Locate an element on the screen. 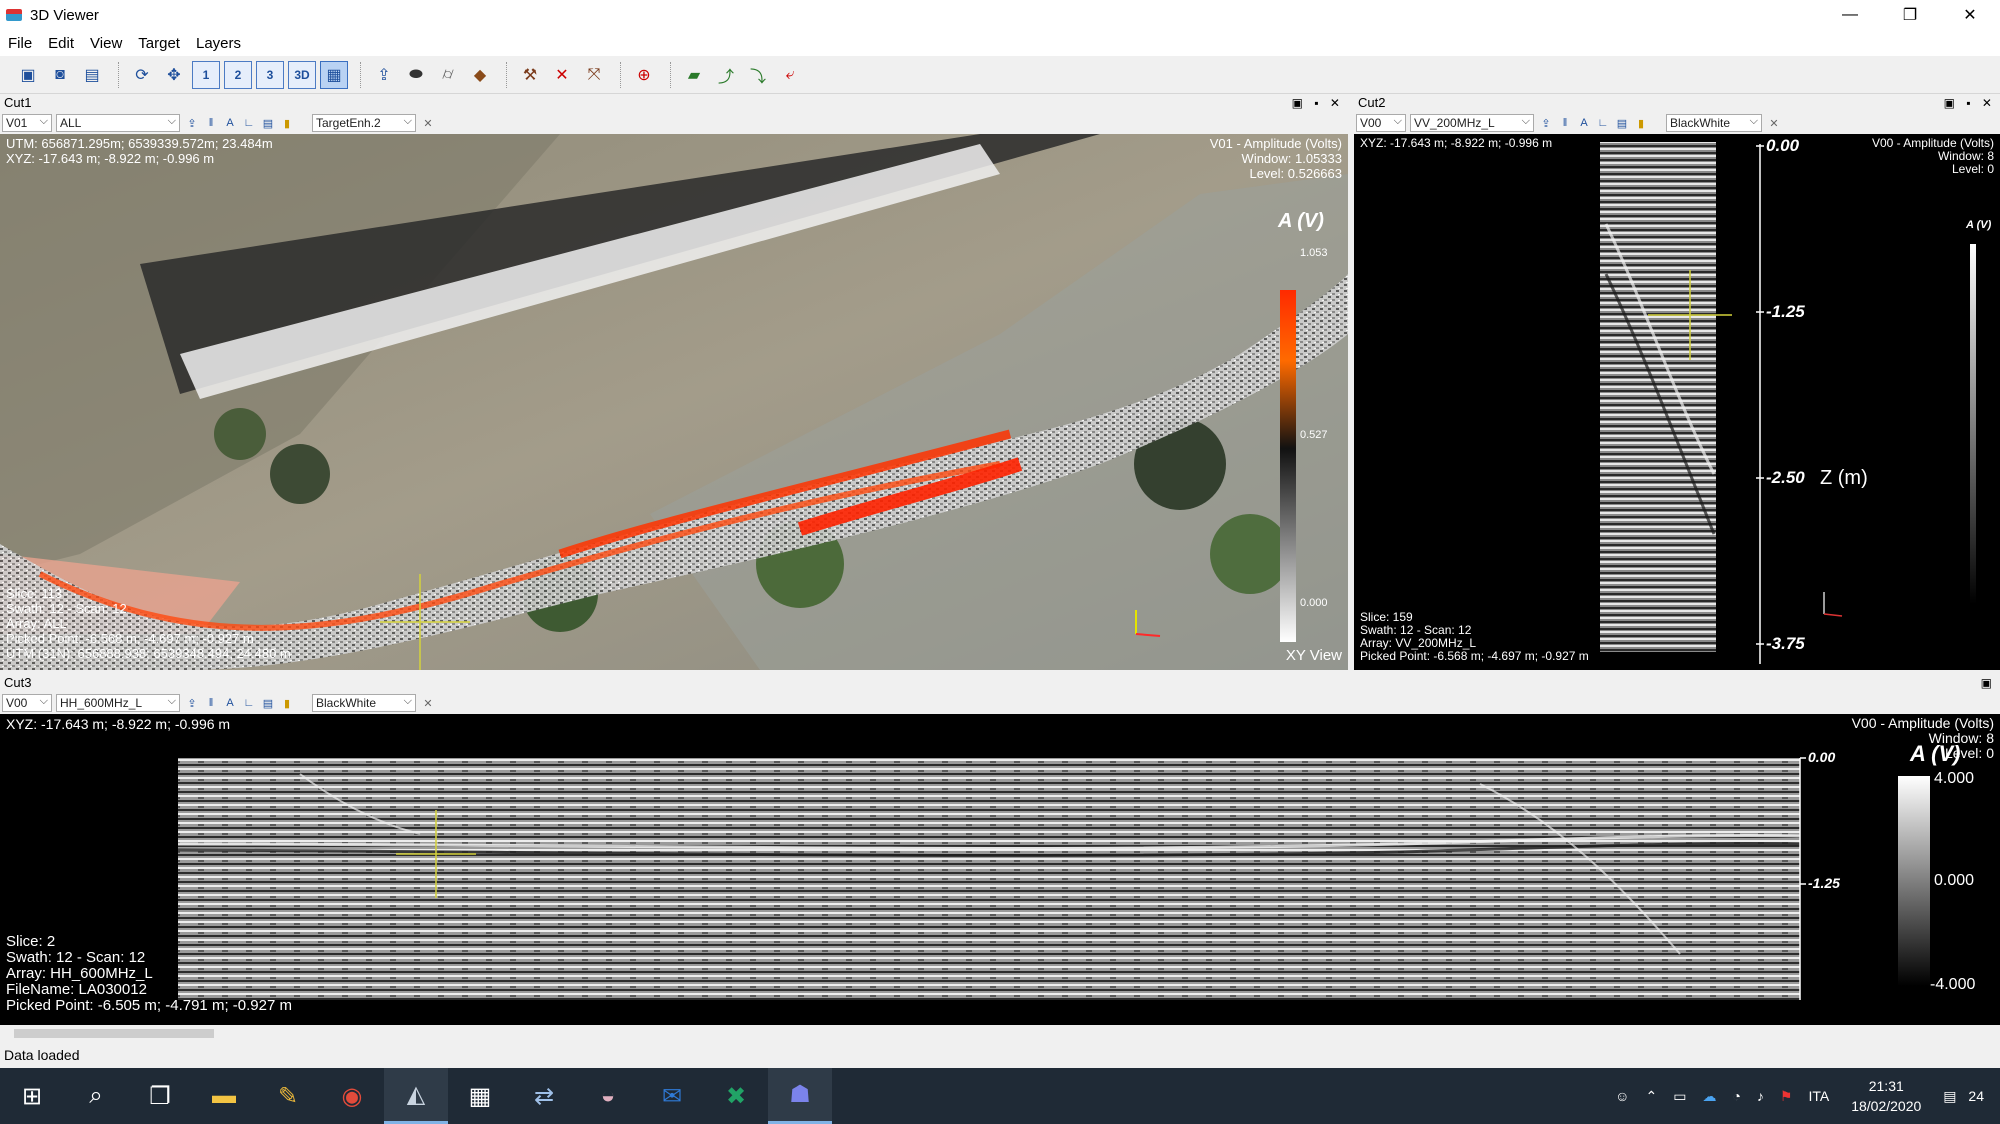  cut1-palette-icon: ▮ is located at coordinates (287, 123).